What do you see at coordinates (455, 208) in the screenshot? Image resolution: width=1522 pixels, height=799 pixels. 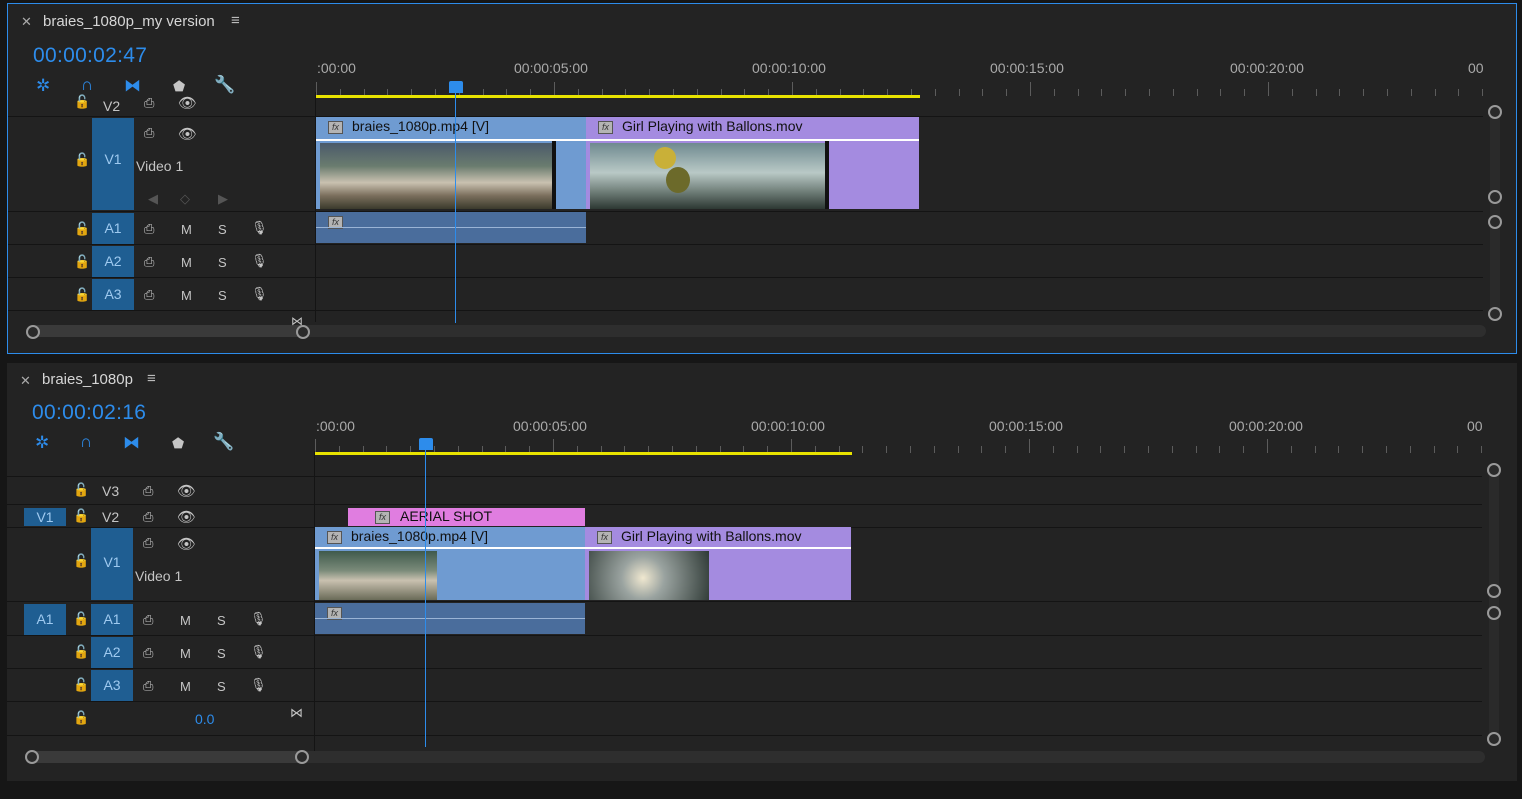 I see `playhead-line` at bounding box center [455, 208].